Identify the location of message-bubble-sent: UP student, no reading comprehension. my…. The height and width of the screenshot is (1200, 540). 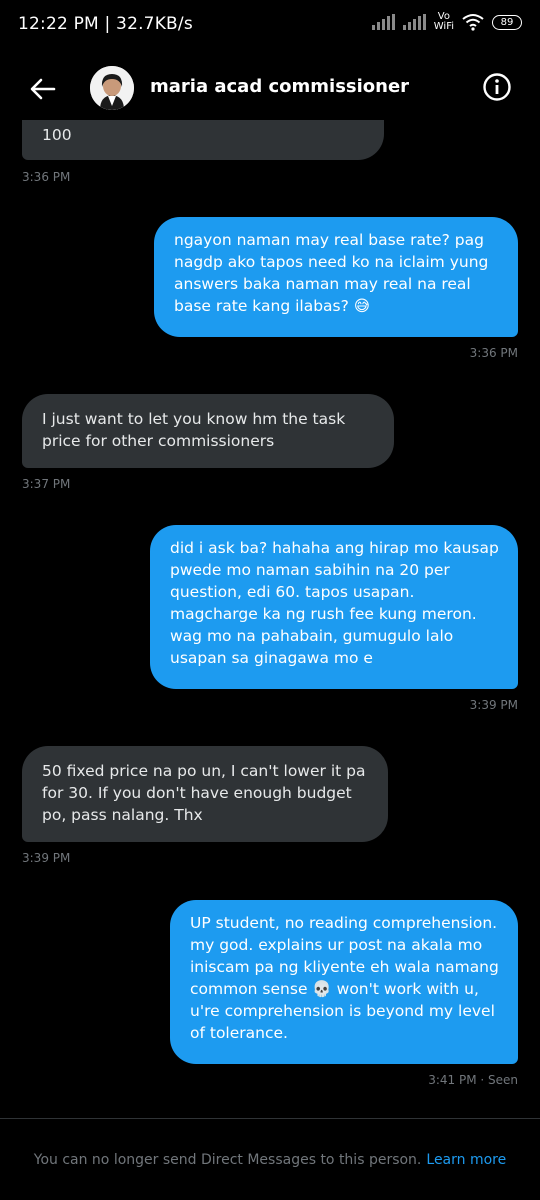
(344, 982).